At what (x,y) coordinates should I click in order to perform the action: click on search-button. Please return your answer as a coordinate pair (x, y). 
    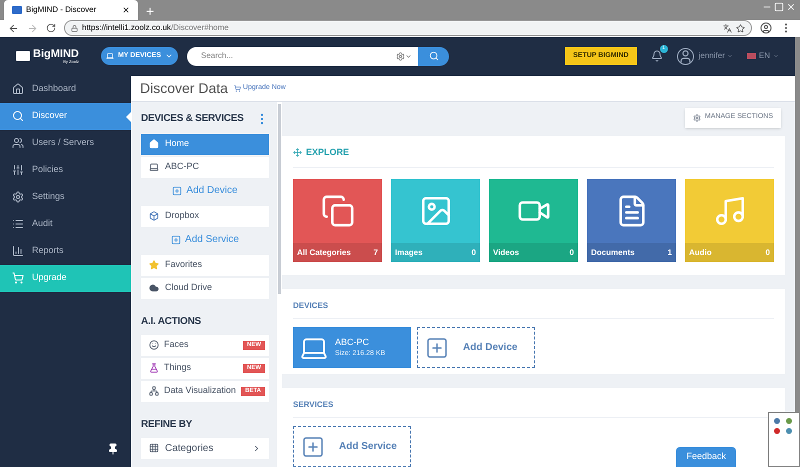
    Looking at the image, I should click on (433, 56).